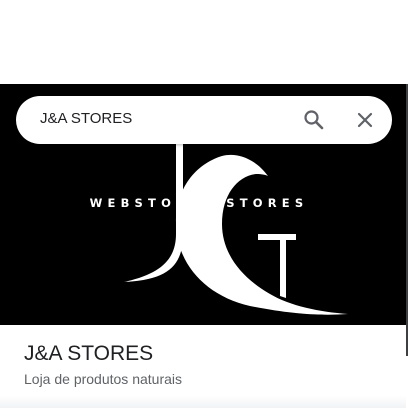  What do you see at coordinates (199, 203) in the screenshot?
I see `logo-wordmark: WEBSTORES.STORES` at bounding box center [199, 203].